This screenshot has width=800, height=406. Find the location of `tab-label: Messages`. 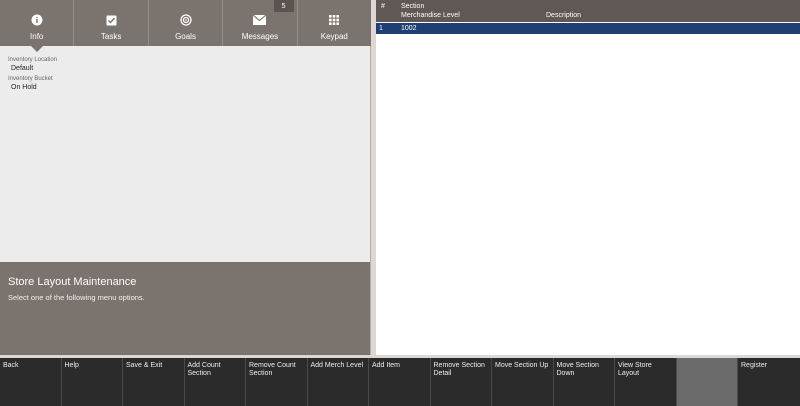

tab-label: Messages is located at coordinates (260, 36).